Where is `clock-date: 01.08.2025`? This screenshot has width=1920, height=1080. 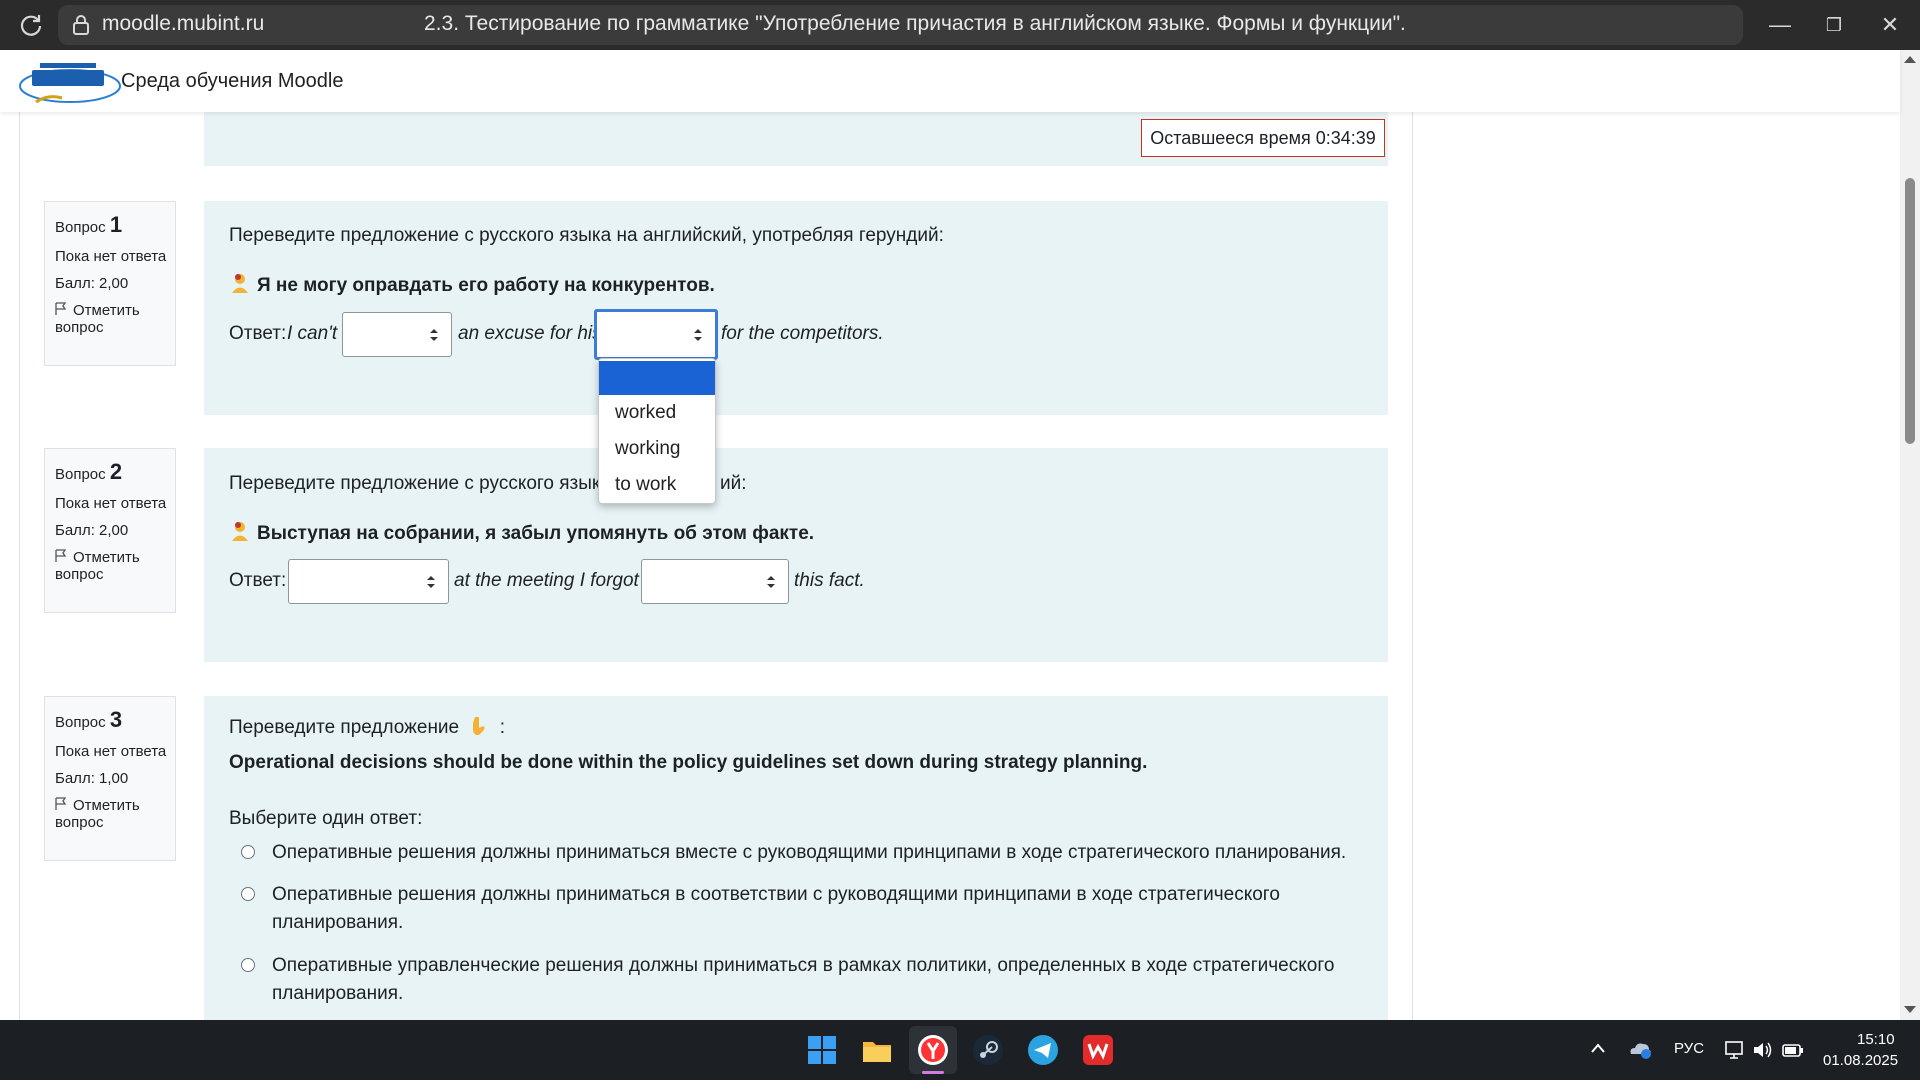 clock-date: 01.08.2025 is located at coordinates (1860, 1060).